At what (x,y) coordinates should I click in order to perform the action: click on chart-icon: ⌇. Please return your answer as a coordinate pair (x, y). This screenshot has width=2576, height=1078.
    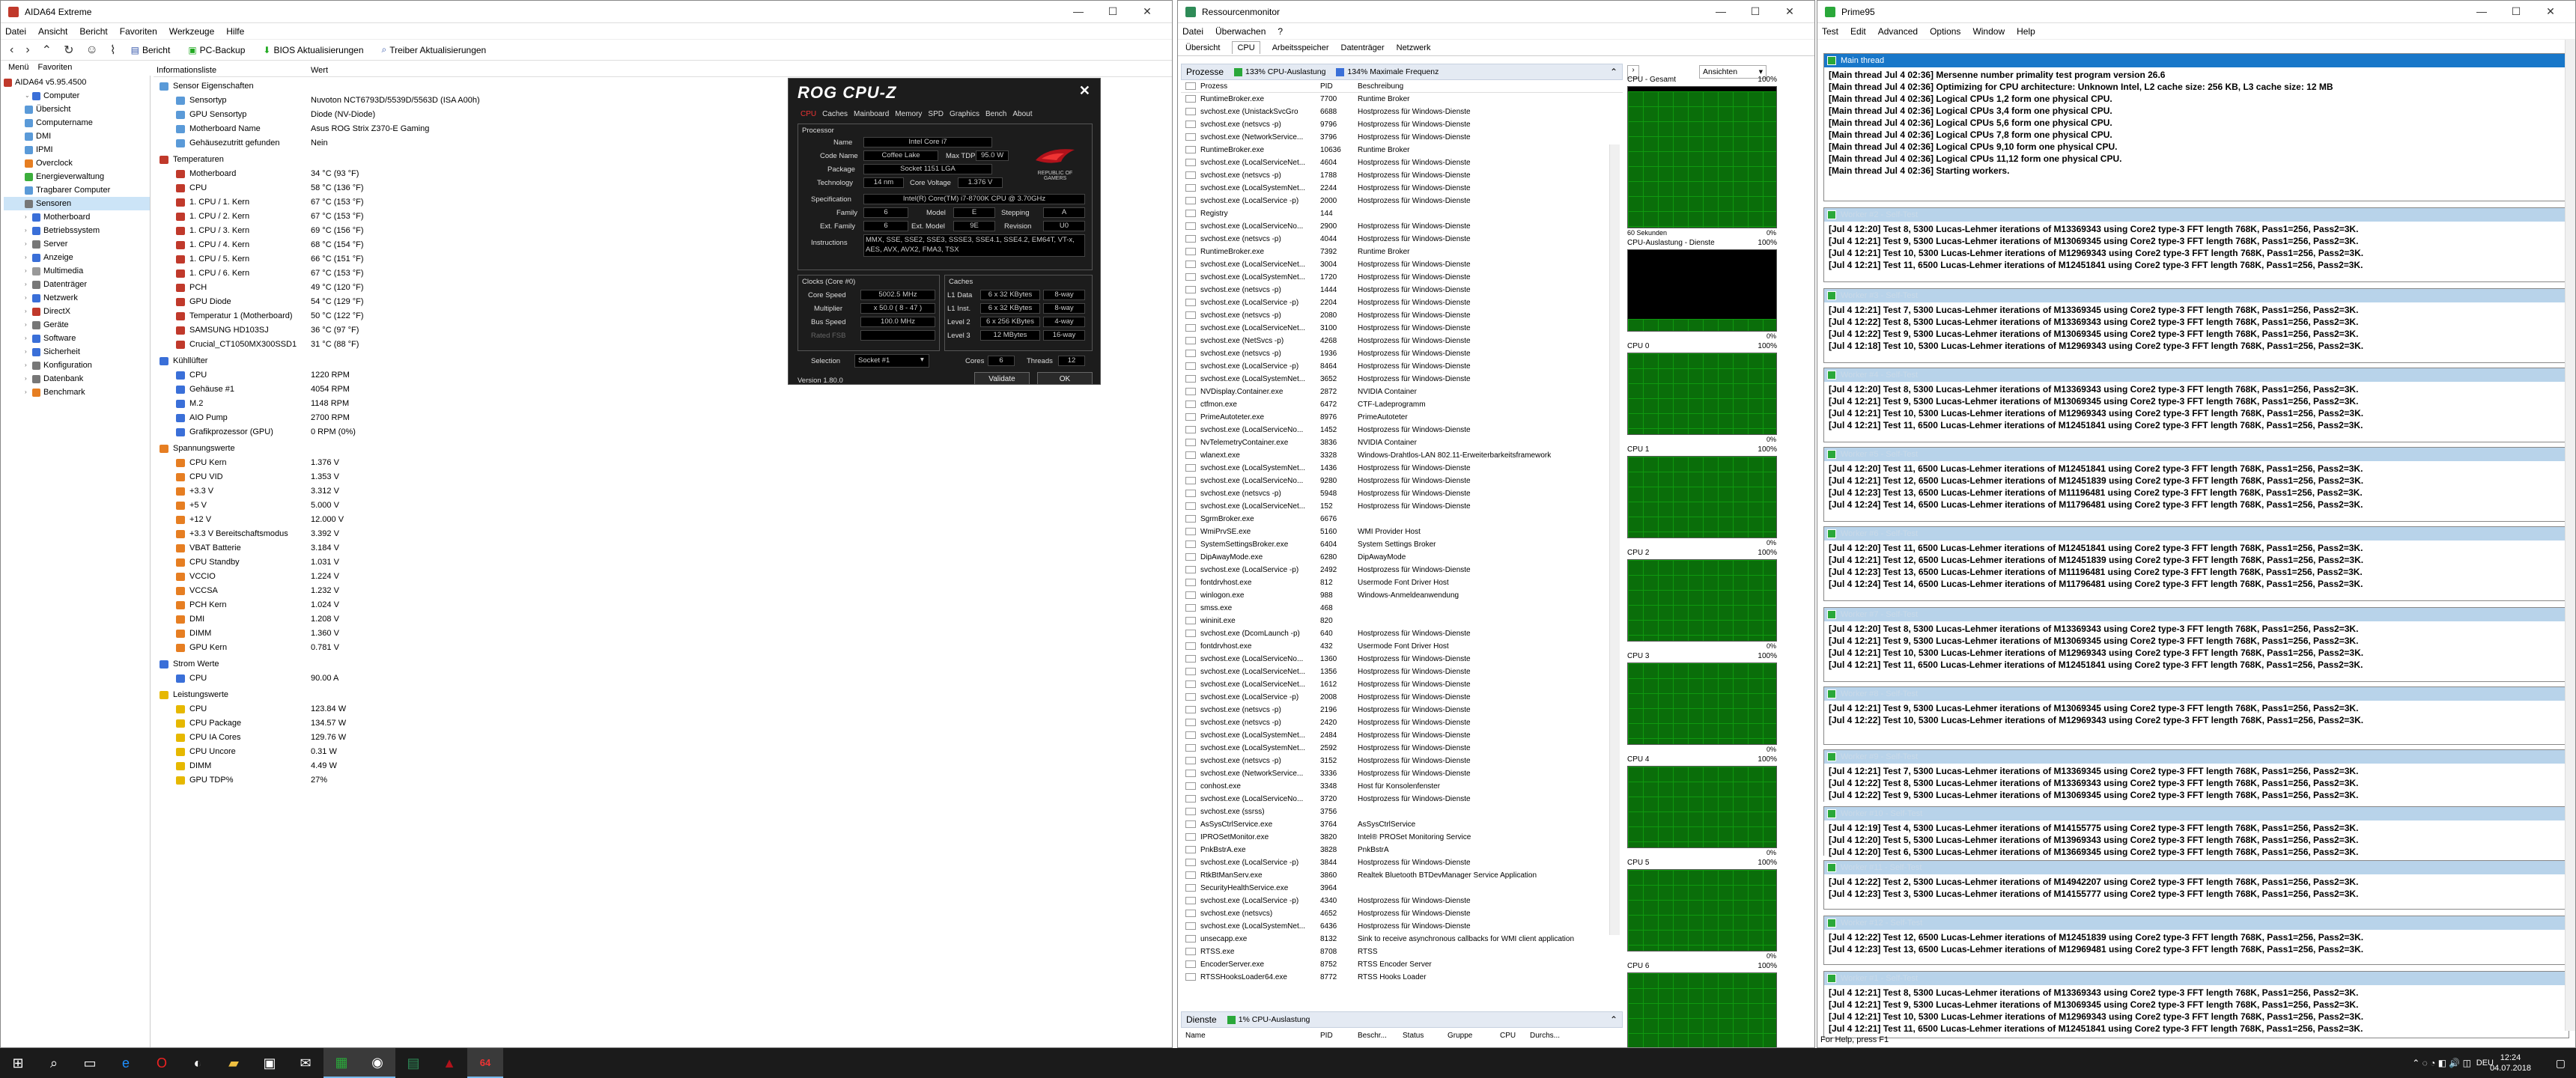
    Looking at the image, I should click on (113, 51).